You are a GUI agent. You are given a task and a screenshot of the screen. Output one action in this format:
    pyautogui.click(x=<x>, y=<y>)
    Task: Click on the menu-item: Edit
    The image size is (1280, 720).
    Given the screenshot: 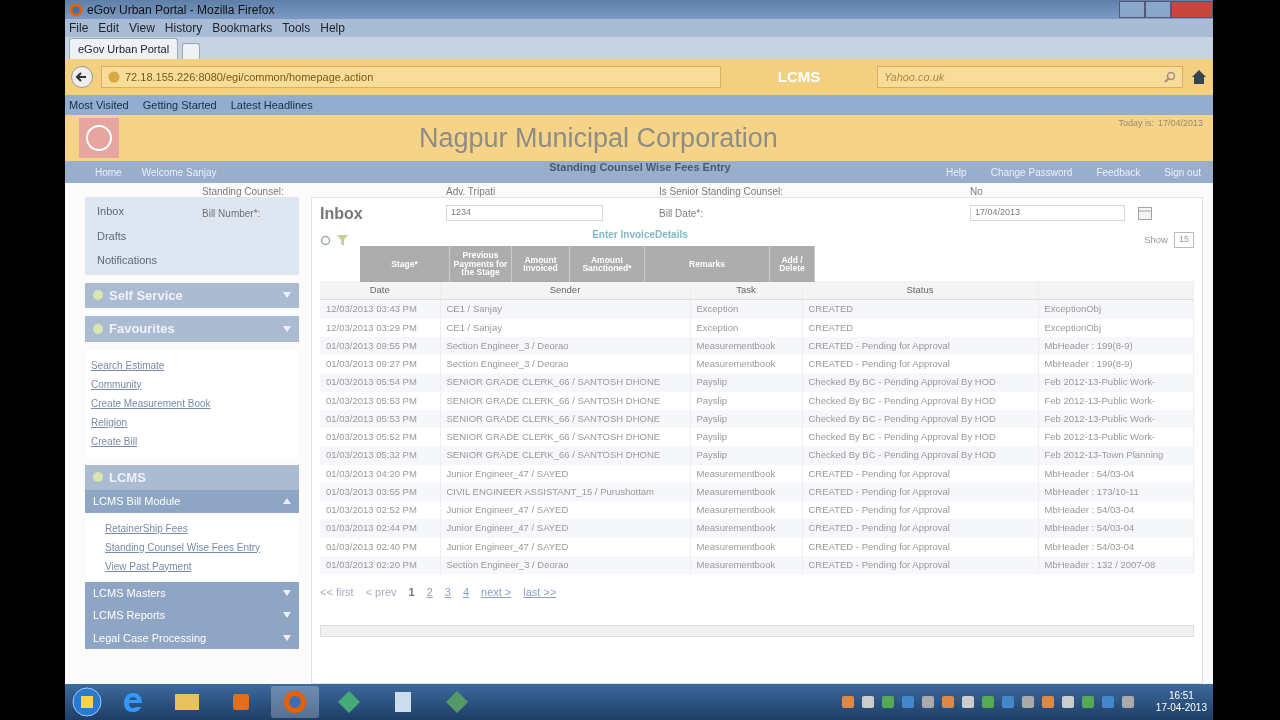 What is the action you would take?
    pyautogui.click(x=109, y=28)
    